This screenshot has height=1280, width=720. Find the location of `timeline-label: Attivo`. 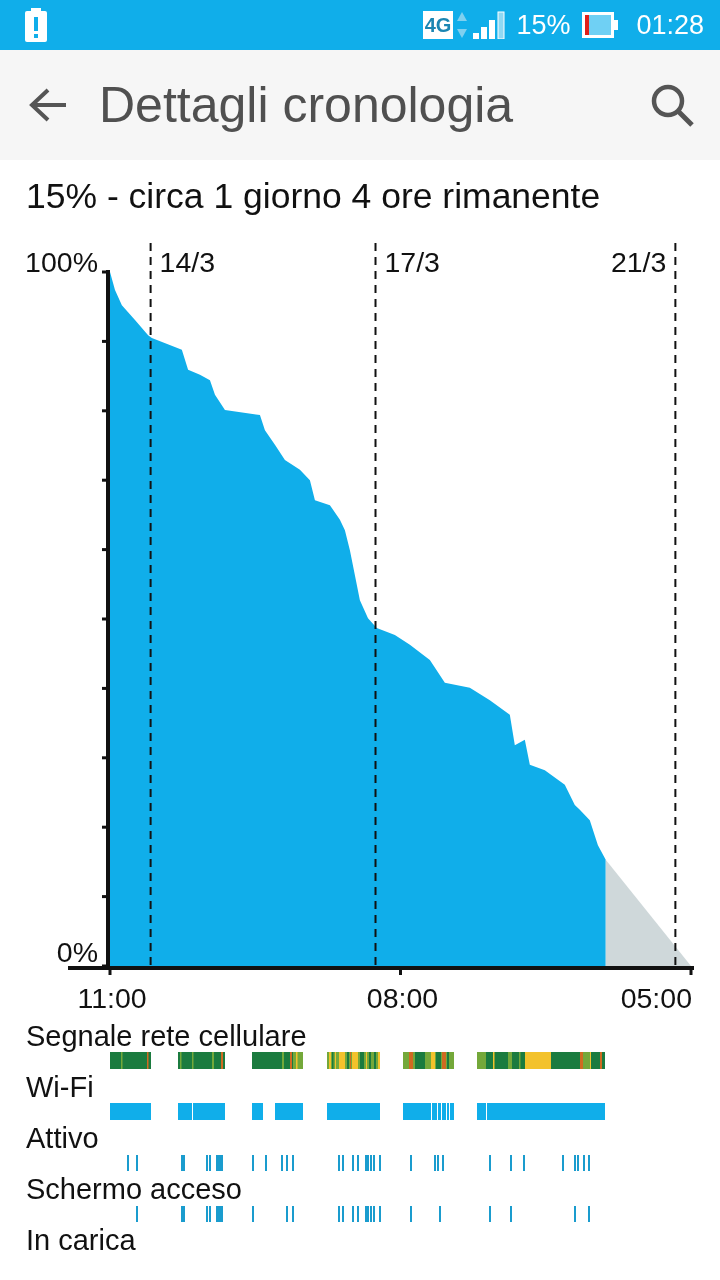

timeline-label: Attivo is located at coordinates (62, 1138).